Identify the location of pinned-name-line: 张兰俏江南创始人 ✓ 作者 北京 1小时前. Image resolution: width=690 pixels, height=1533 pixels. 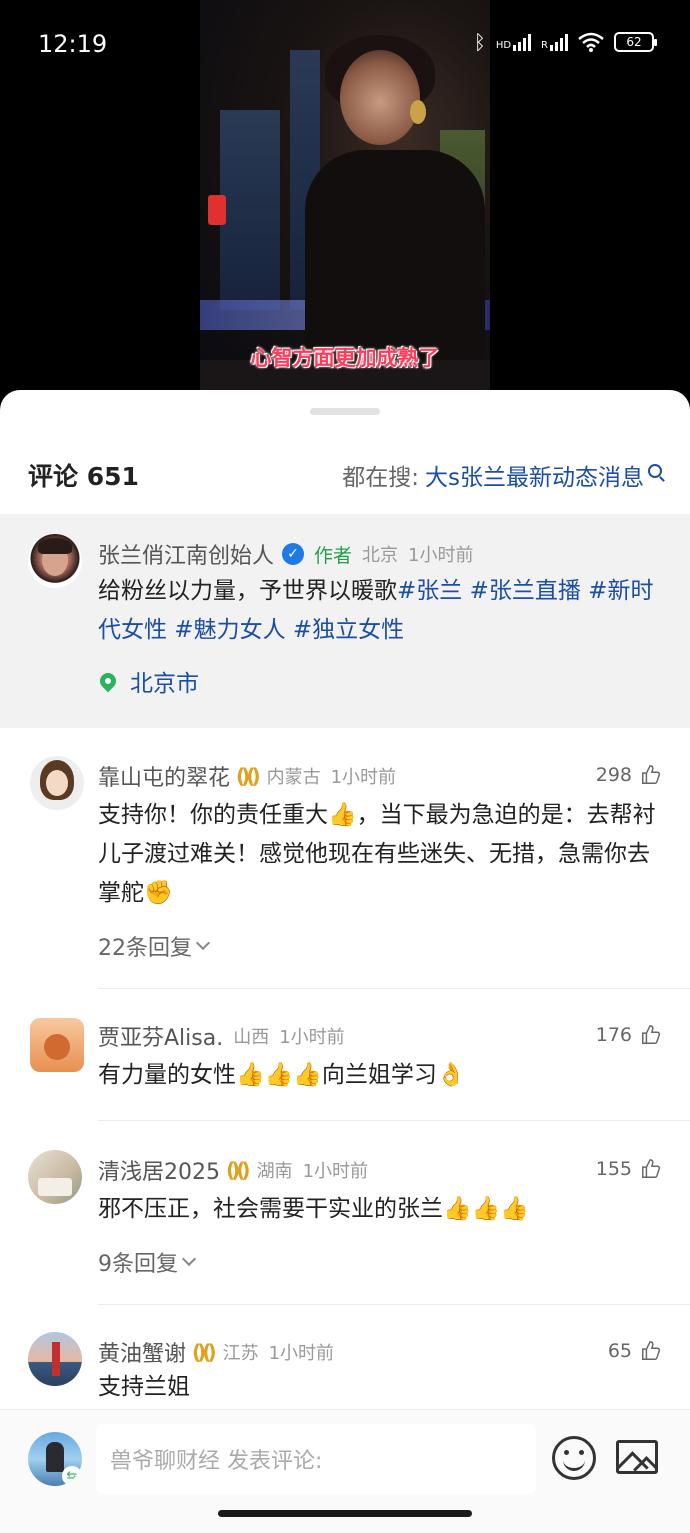
(285, 554).